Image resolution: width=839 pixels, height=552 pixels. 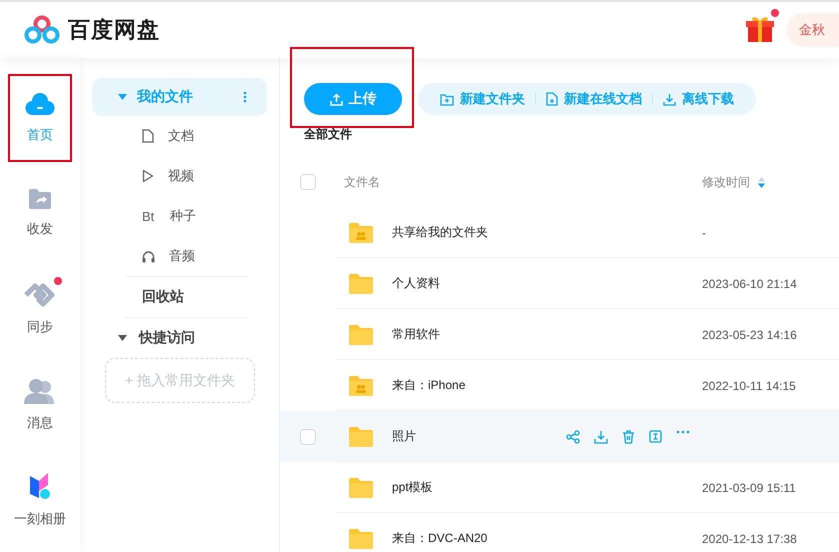 I want to click on document-icon, so click(x=148, y=136).